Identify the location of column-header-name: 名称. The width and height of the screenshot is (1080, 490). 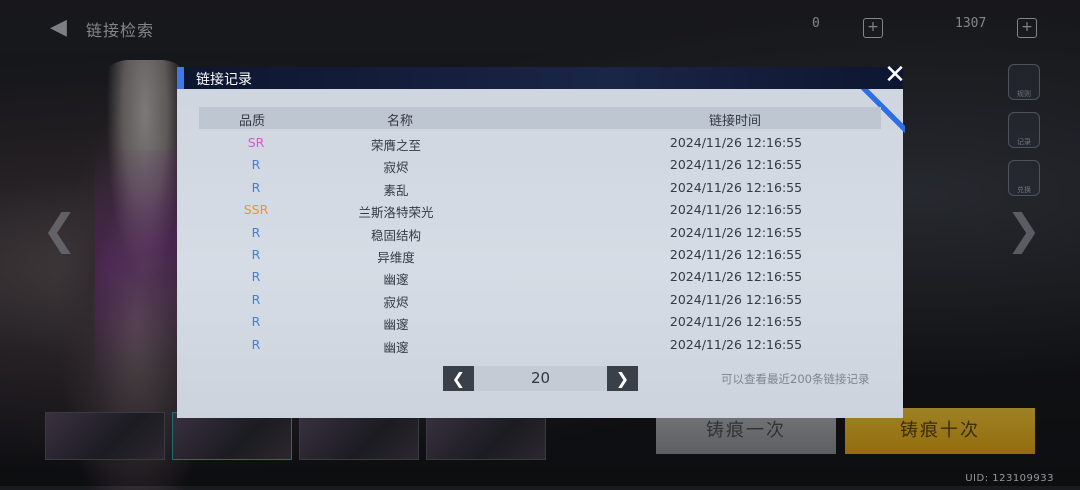
(400, 121).